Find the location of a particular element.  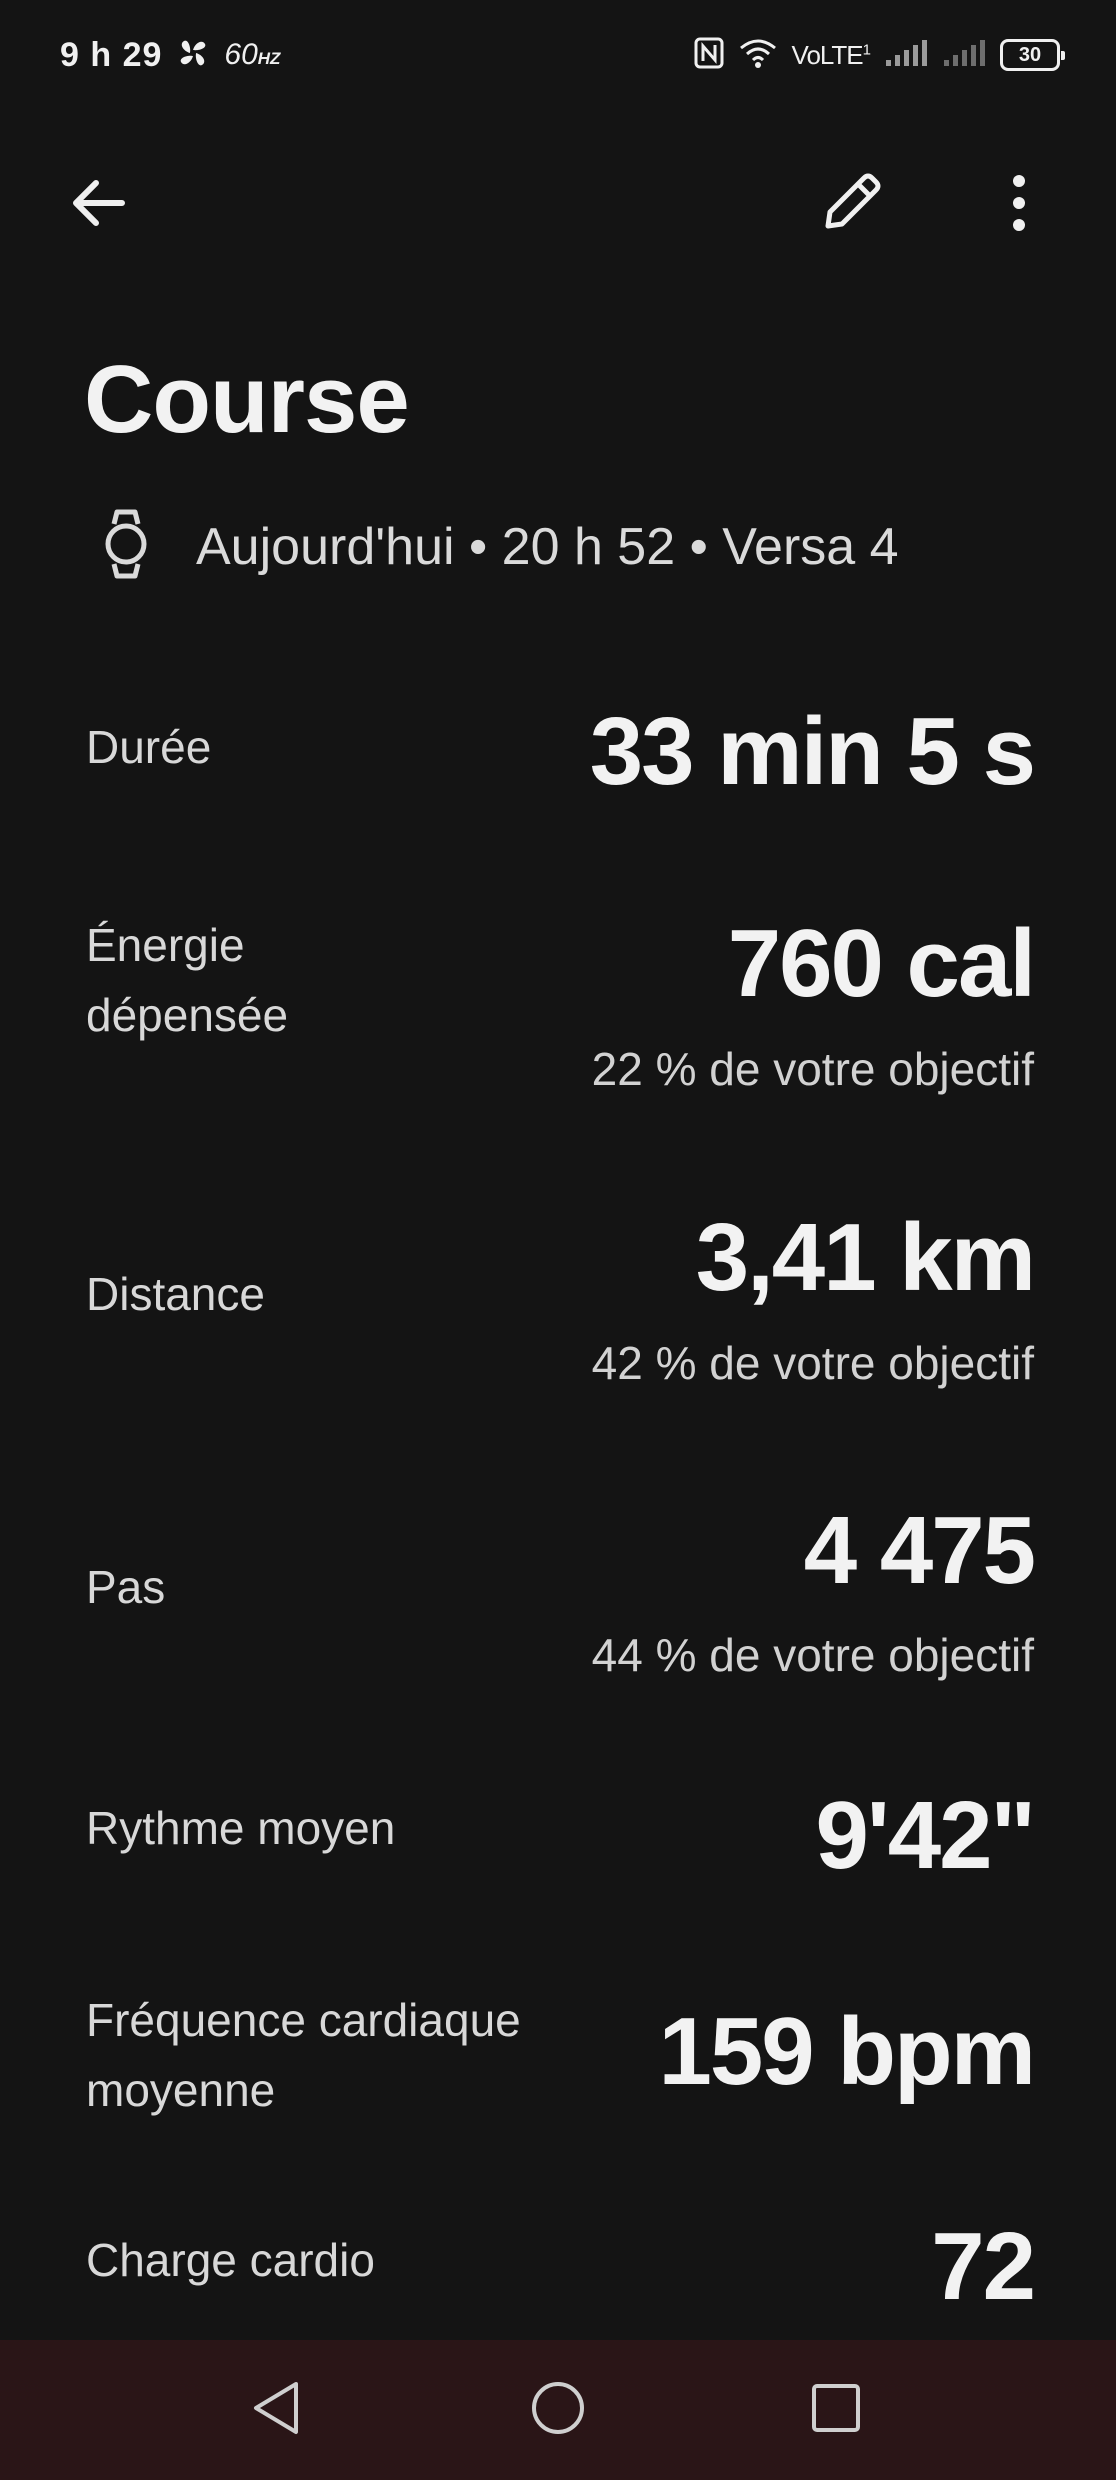

metric-average-pace: Rythme moyen 9'42" is located at coordinates (561, 1846).